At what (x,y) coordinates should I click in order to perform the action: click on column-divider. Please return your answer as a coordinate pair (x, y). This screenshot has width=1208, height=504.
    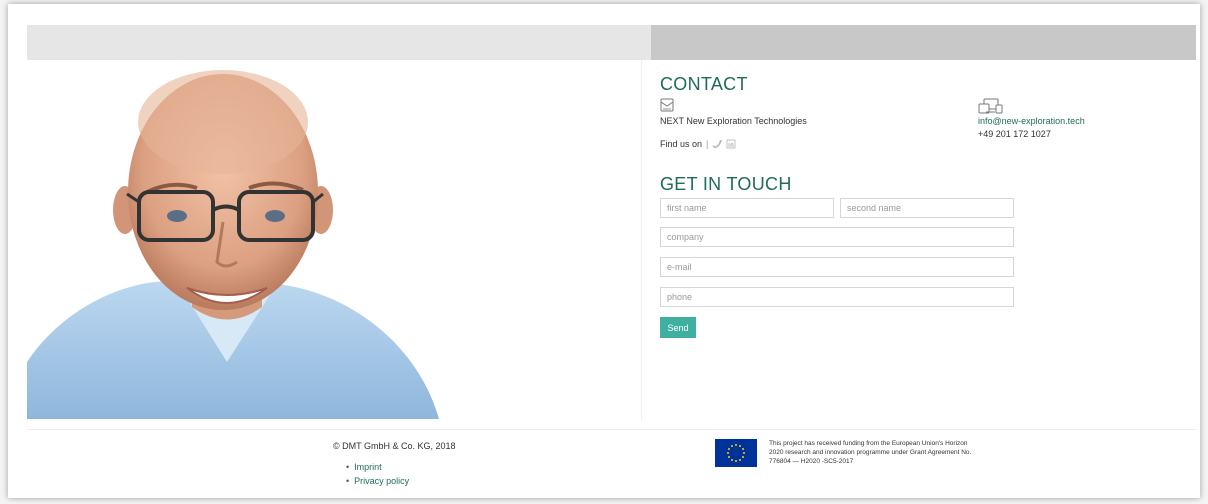
    Looking at the image, I should click on (641, 240).